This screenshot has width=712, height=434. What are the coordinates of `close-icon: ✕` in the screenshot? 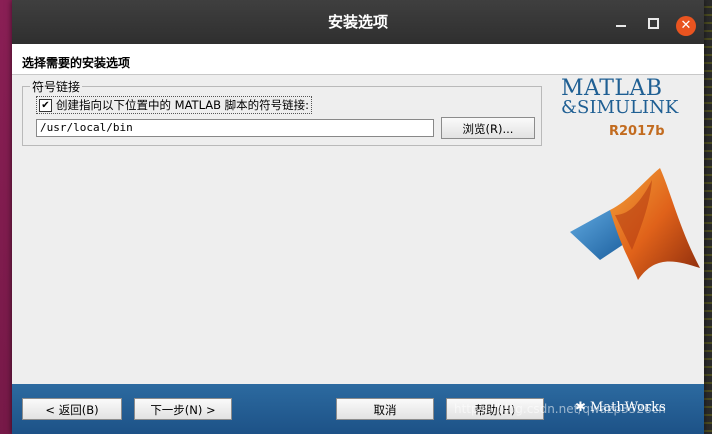 It's located at (686, 25).